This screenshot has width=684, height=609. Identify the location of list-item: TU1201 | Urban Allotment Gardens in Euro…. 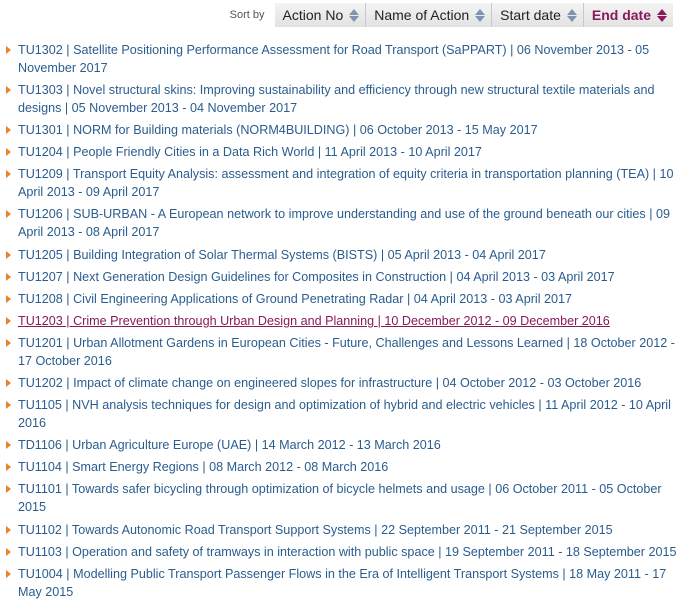
(339, 352).